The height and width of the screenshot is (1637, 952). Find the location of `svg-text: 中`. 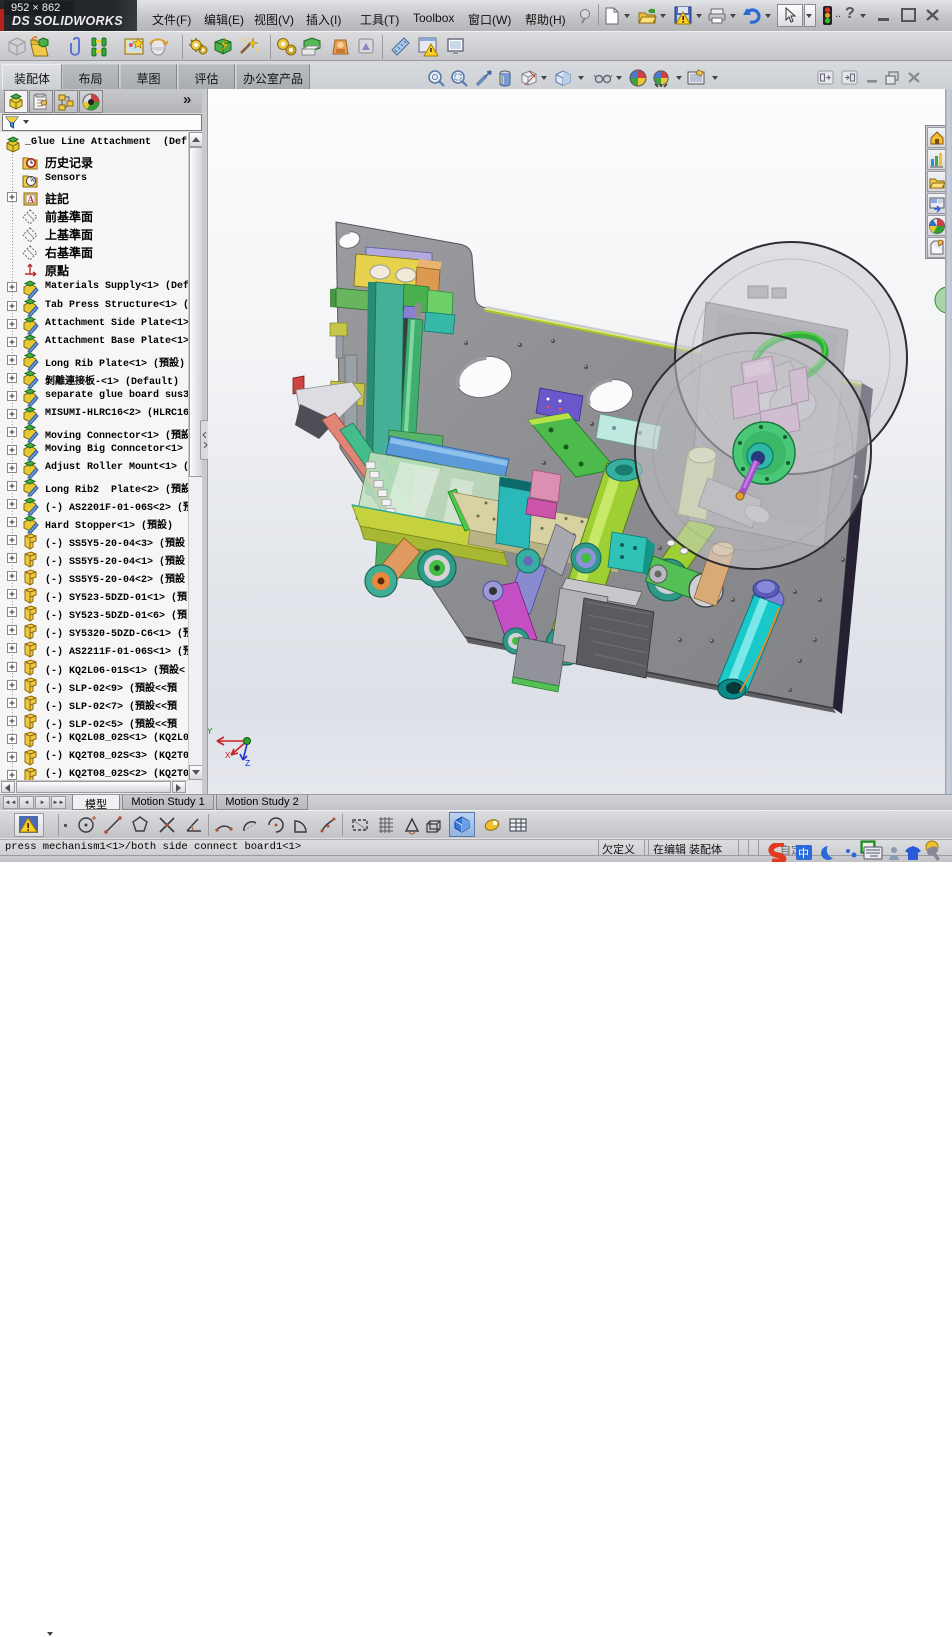

svg-text: 中 is located at coordinates (803, 853).